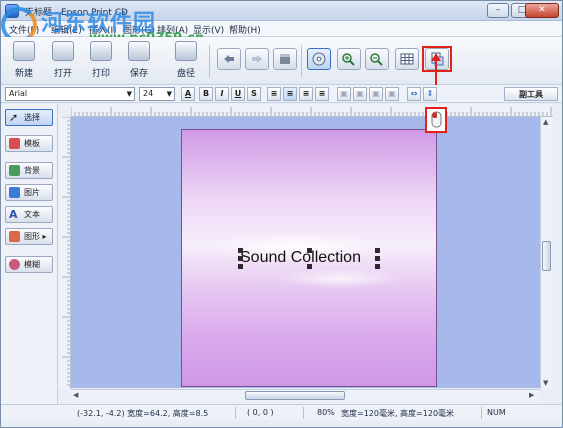  Describe the element at coordinates (545, 122) in the screenshot. I see `scroll-up-icon: ▲` at that location.